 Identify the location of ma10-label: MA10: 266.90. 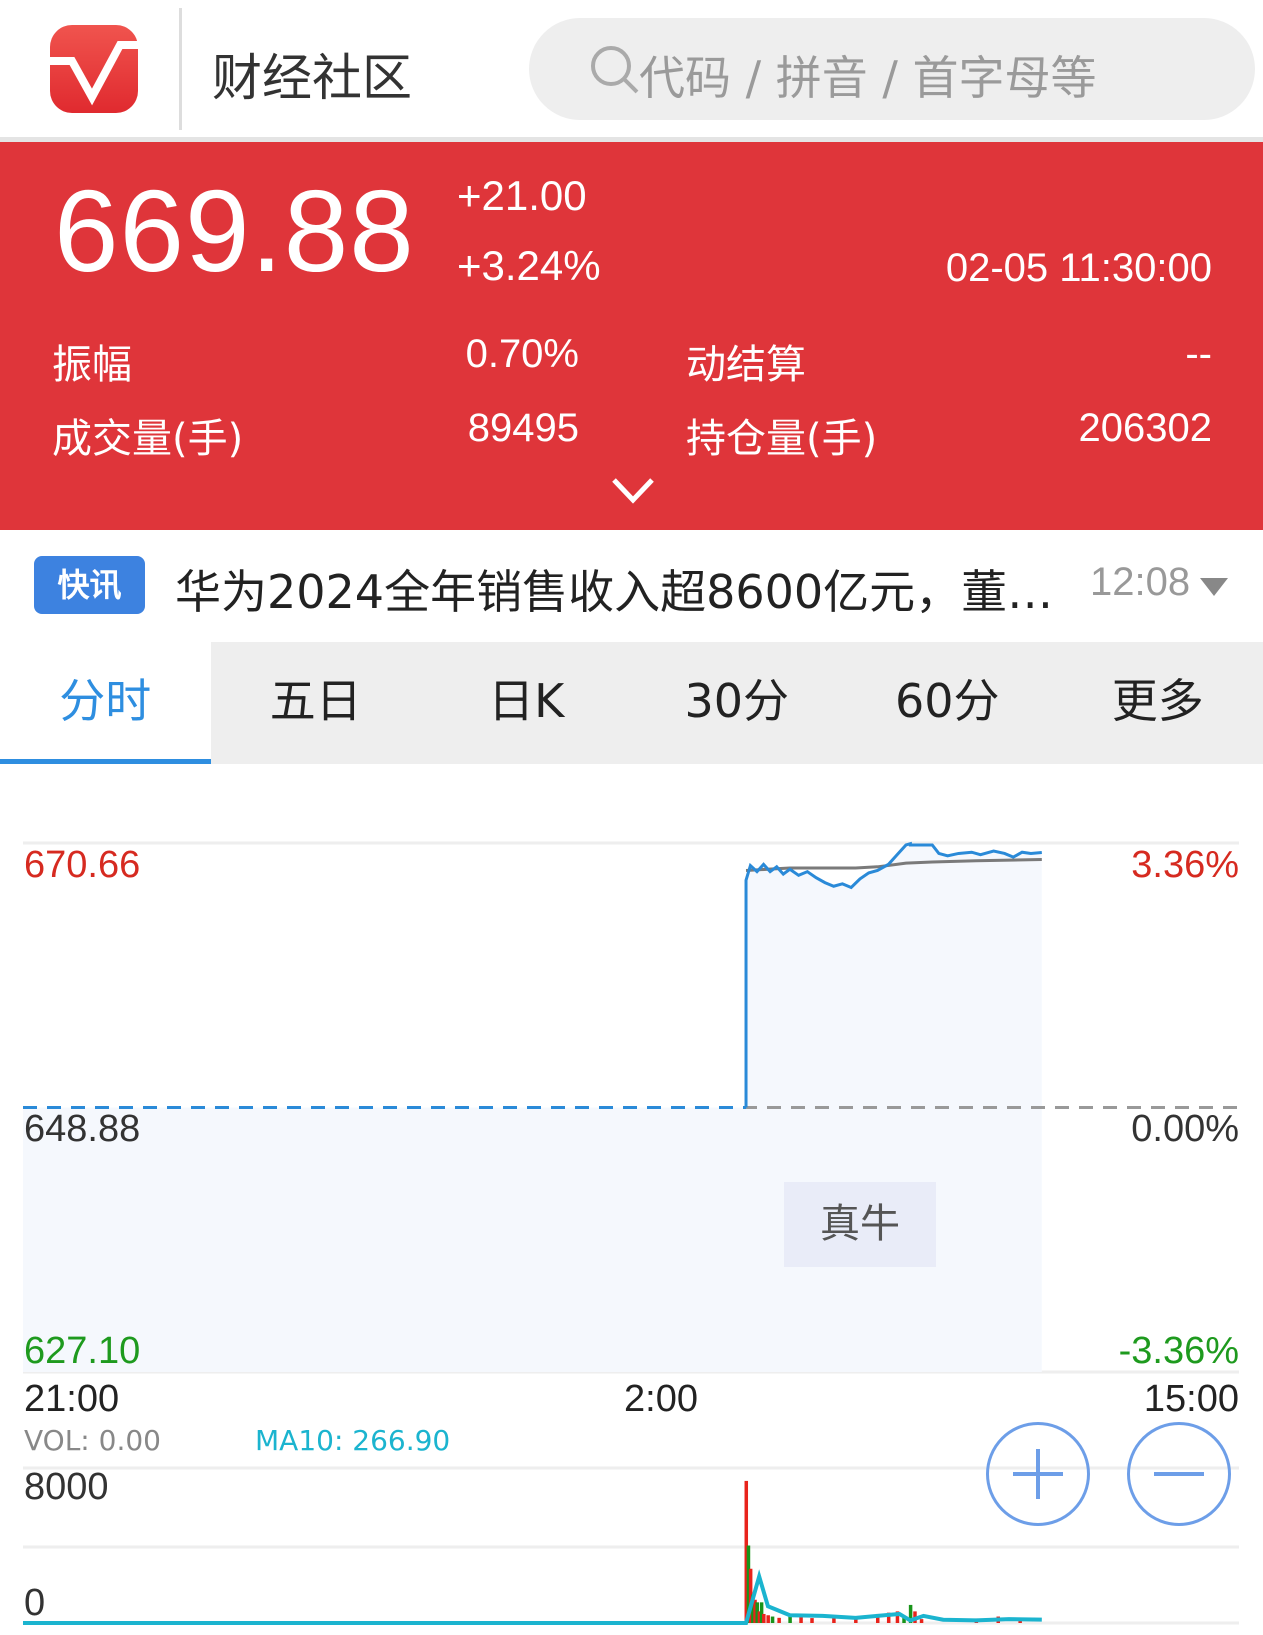
(353, 1440).